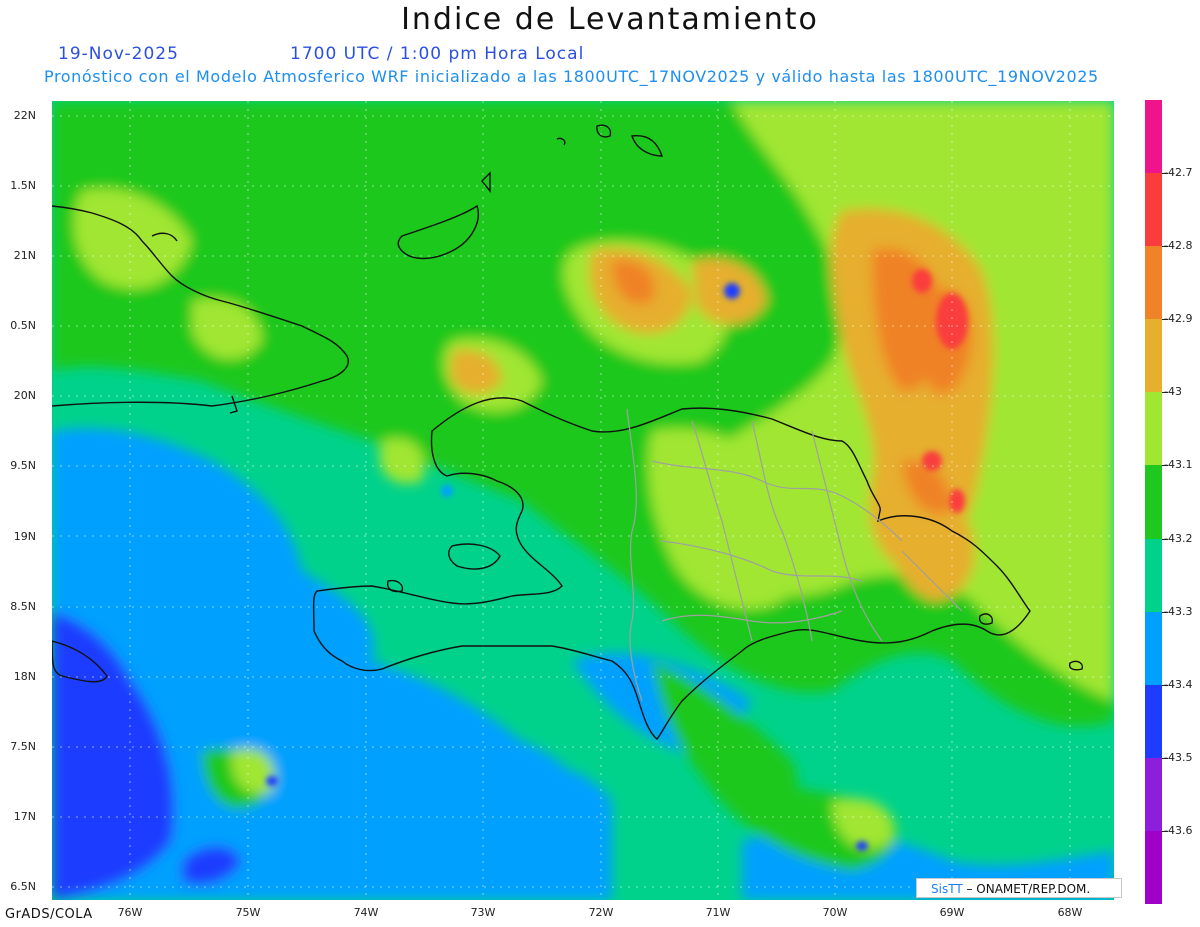 The height and width of the screenshot is (927, 1200). Describe the element at coordinates (1178, 611) in the screenshot. I see `colorbar-label: -43.3` at that location.